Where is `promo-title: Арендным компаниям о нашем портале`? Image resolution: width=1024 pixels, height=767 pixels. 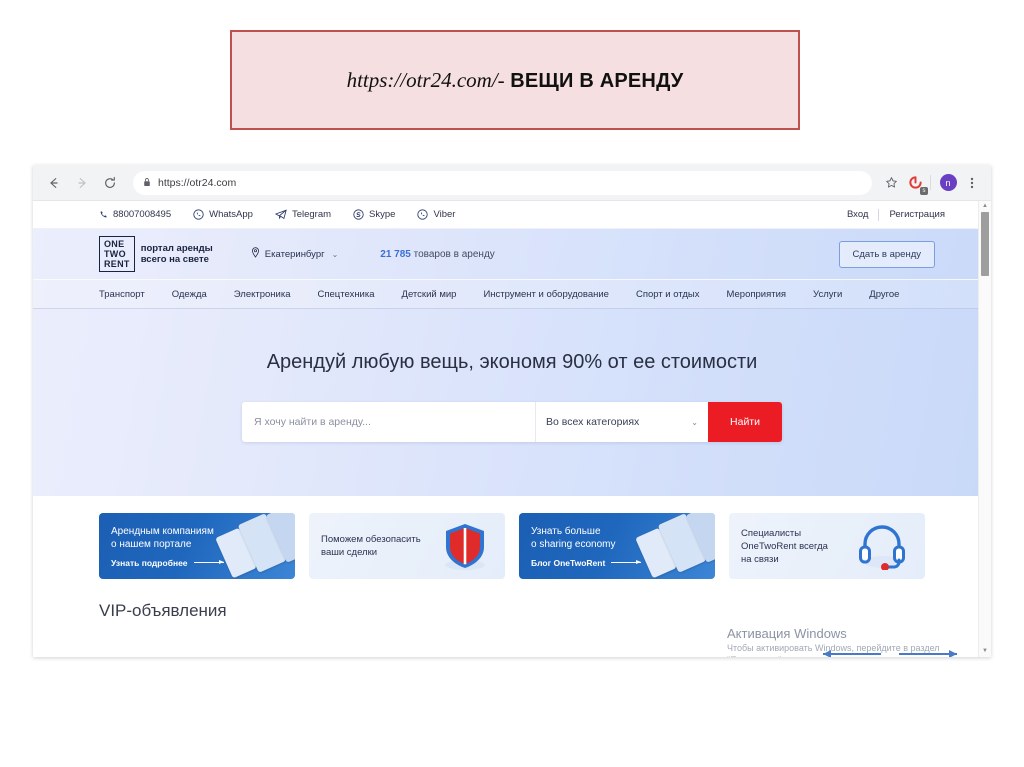
promo-title: Арендным компаниям о нашем портале is located at coordinates (167, 538).